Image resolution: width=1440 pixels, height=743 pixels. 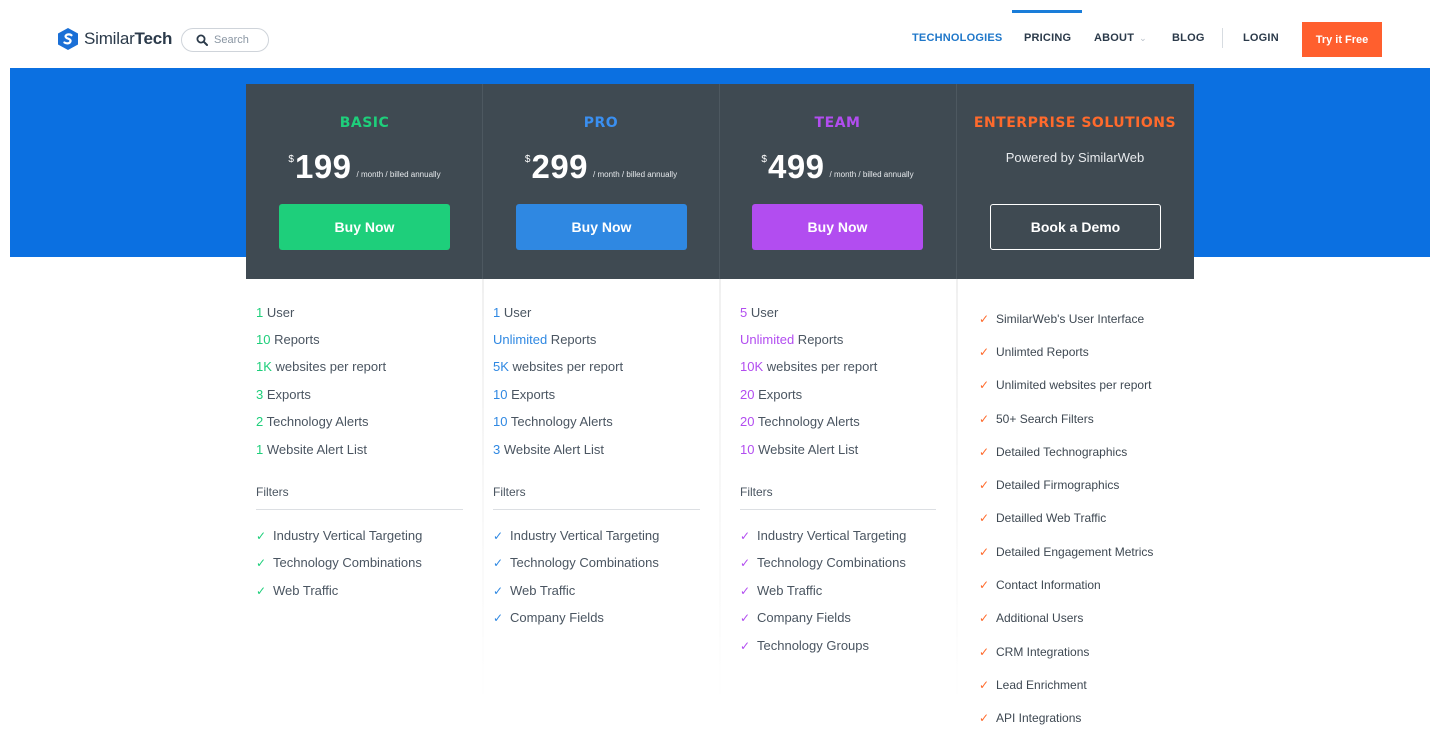 What do you see at coordinates (1188, 38) in the screenshot?
I see `nav-blog: BLOG` at bounding box center [1188, 38].